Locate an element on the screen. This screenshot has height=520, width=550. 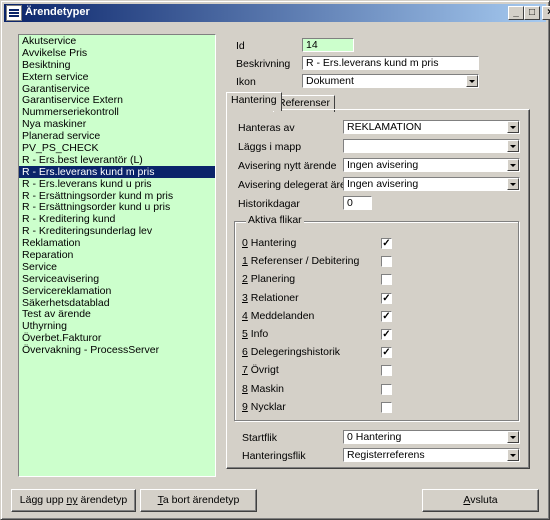
handled-by-value: REKLAMATION is located at coordinates (384, 127).